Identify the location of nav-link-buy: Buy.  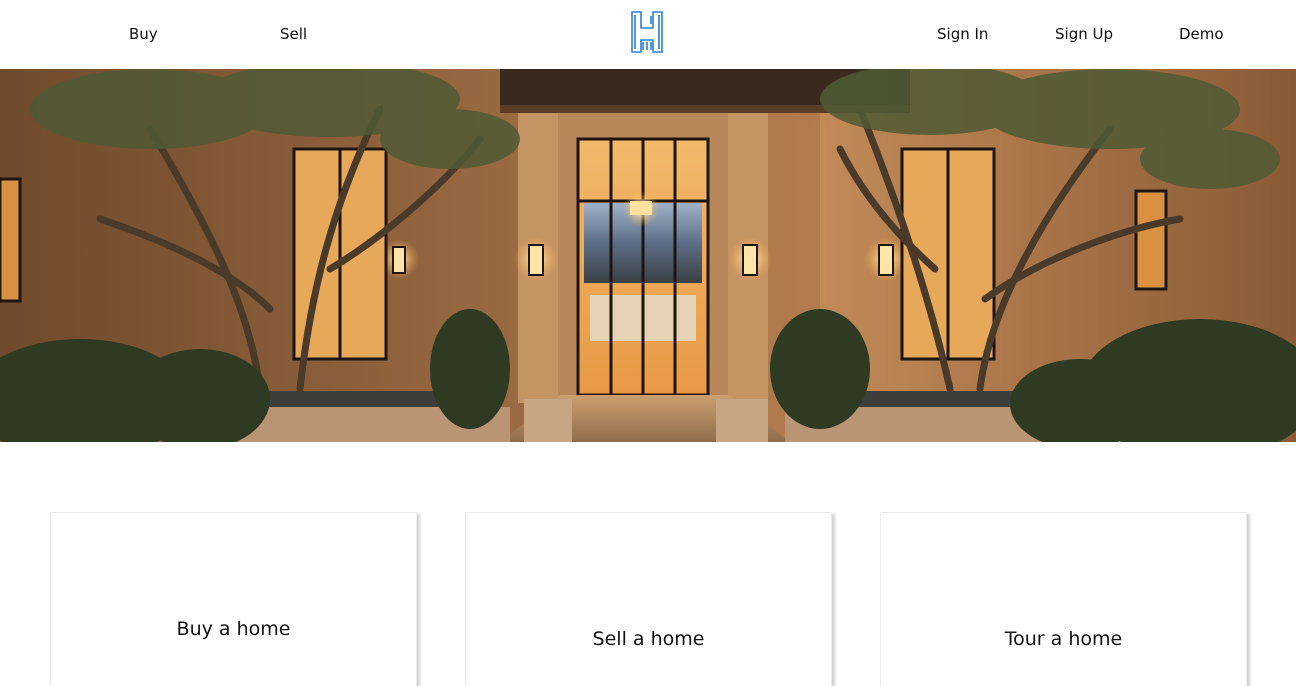
(143, 34).